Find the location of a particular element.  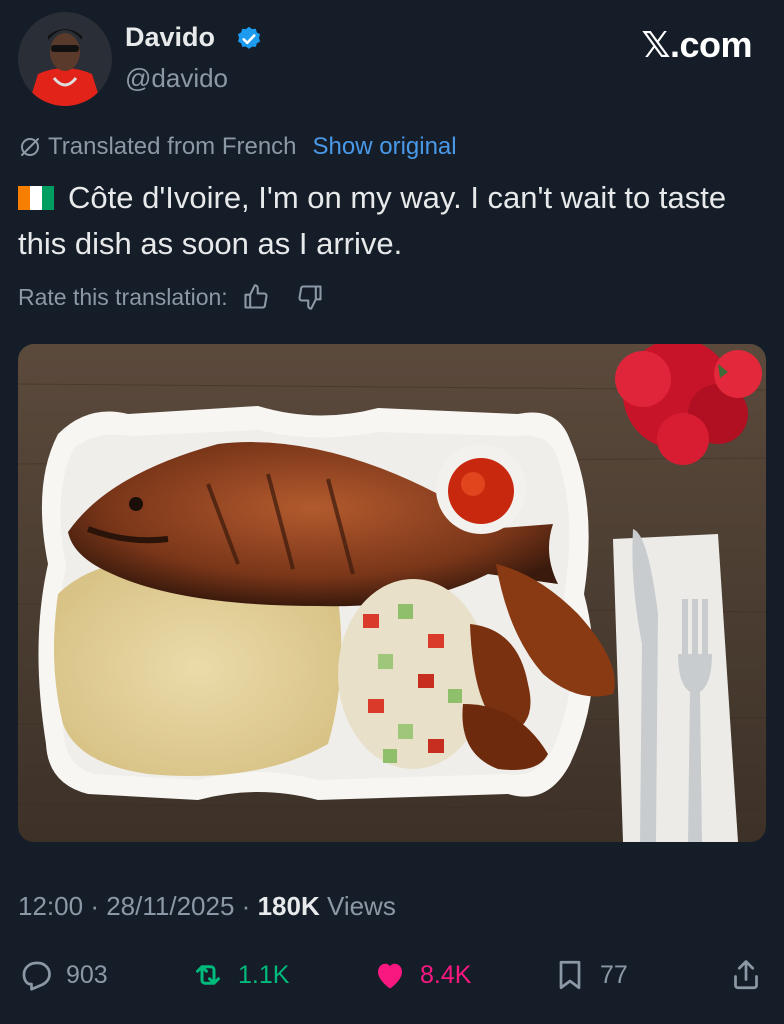

avatar is located at coordinates (65, 59).